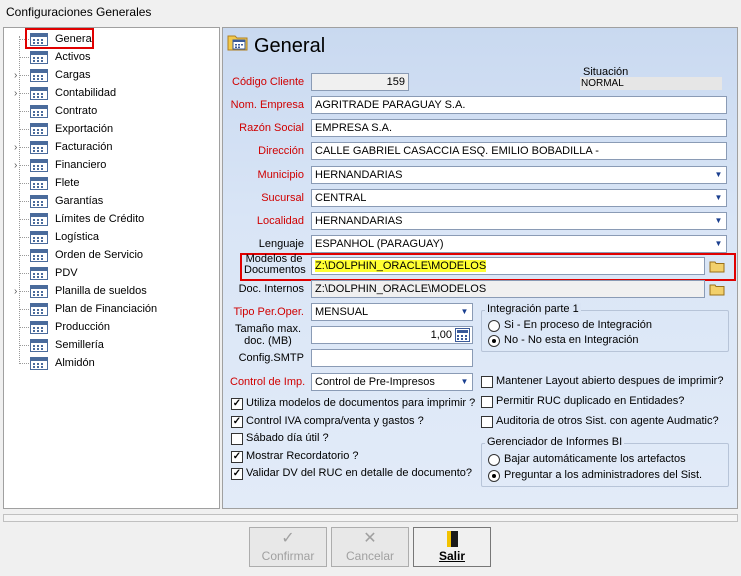 Image resolution: width=741 pixels, height=576 pixels. Describe the element at coordinates (375, 382) in the screenshot. I see `control-imp-value: Control de Pre-Impresos` at that location.